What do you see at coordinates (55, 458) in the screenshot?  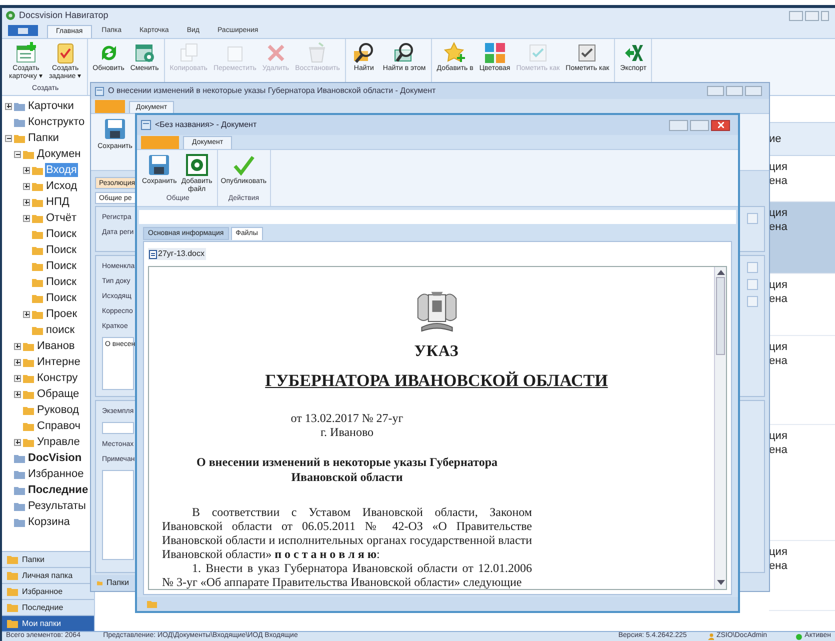 I see `tree-item: DocVision` at bounding box center [55, 458].